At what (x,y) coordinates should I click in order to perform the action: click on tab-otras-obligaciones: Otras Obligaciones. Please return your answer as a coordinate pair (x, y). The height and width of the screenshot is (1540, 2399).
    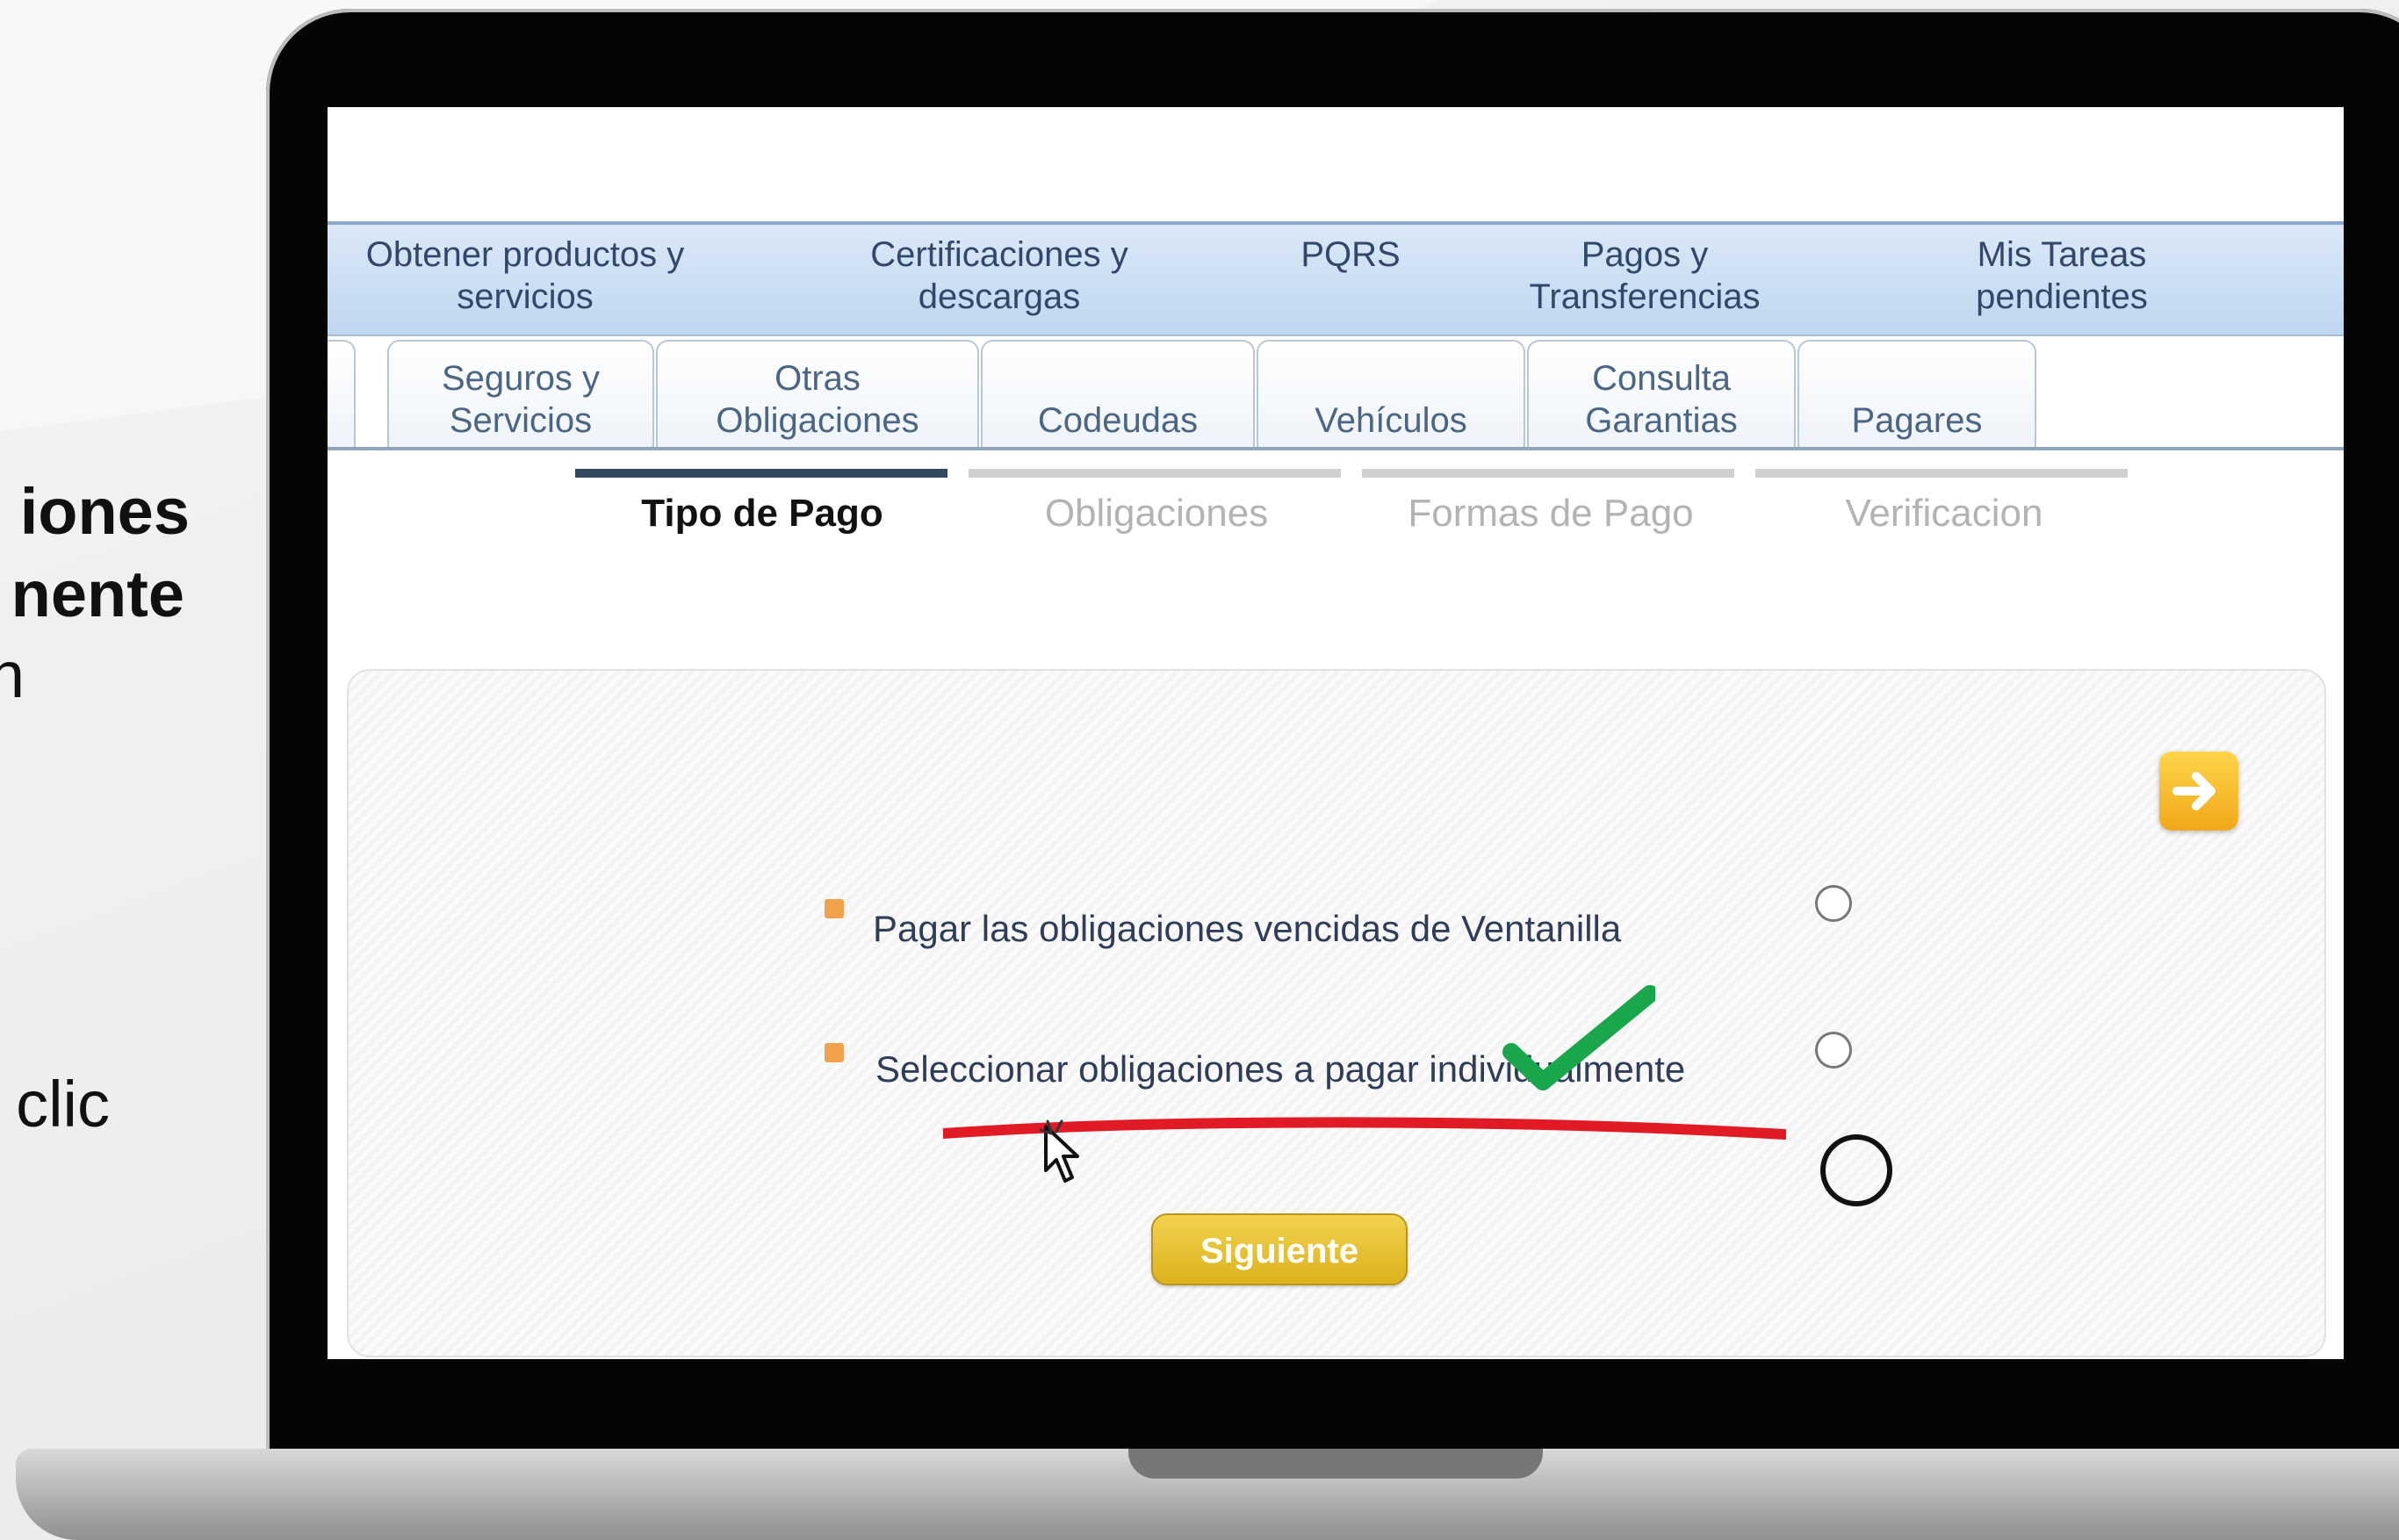
    Looking at the image, I should click on (818, 395).